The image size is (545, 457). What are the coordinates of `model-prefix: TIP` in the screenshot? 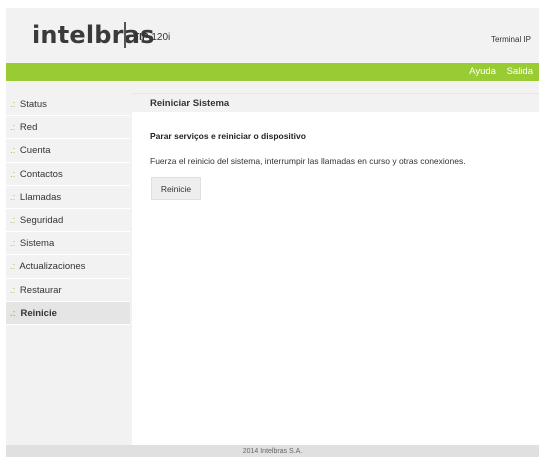 It's located at (141, 37).